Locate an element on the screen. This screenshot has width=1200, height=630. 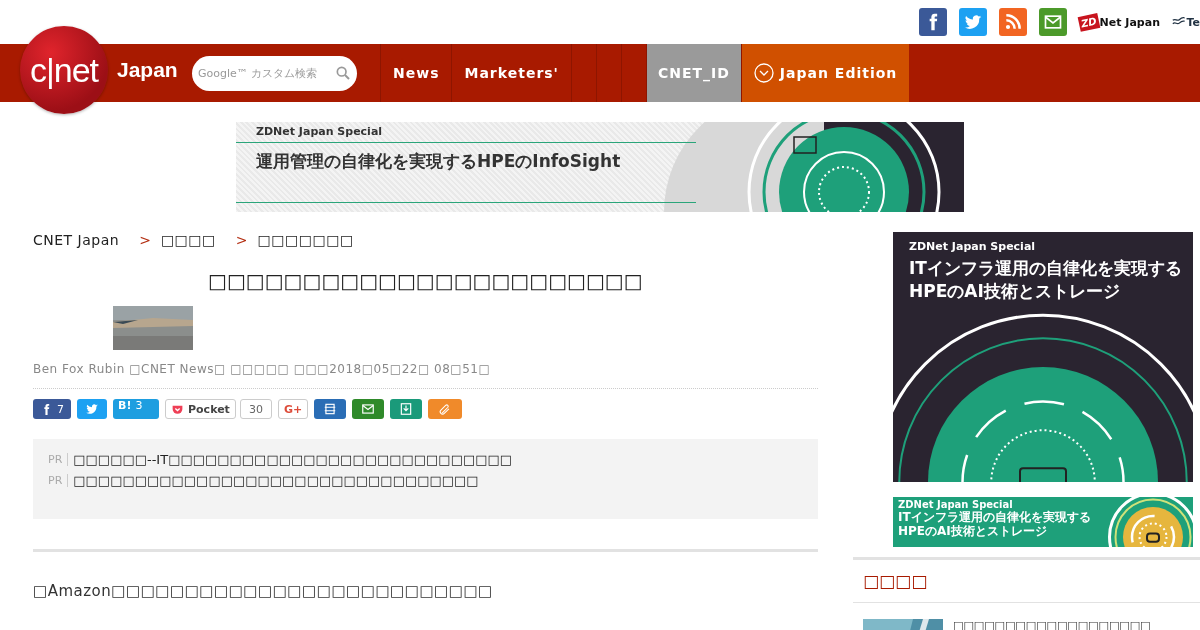
article-lead: □Amazon□□□□□□□□□□□□□□□□□□□□□□□□□□ is located at coordinates (263, 591).